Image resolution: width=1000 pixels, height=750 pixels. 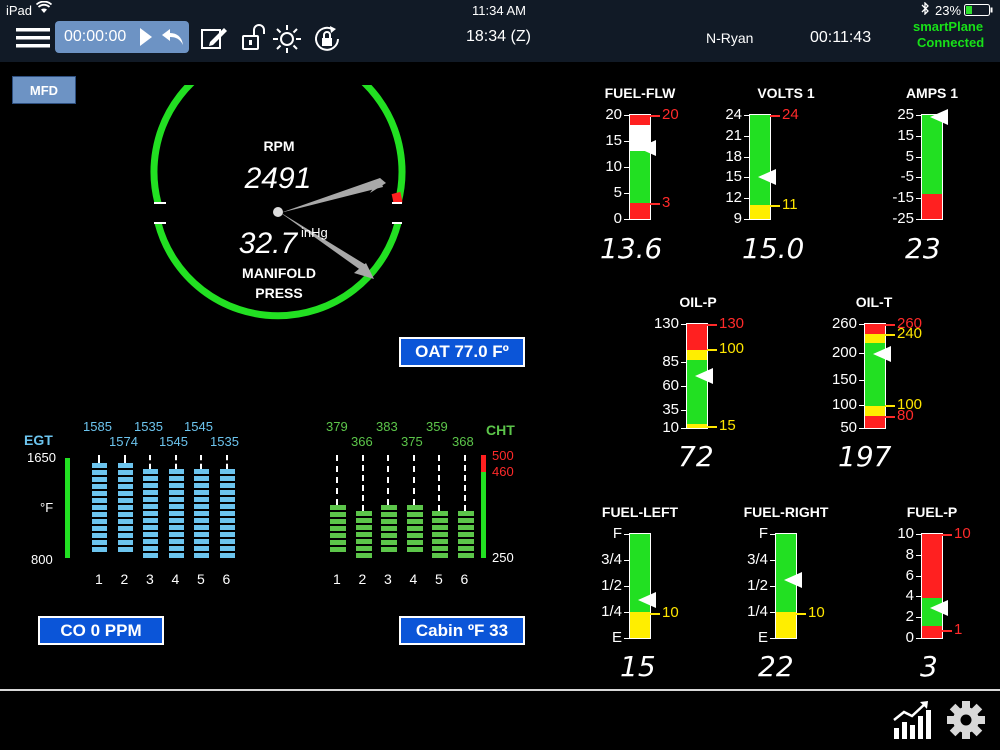 I want to click on fuel-p-tick-label: 8, so click(x=909, y=554).